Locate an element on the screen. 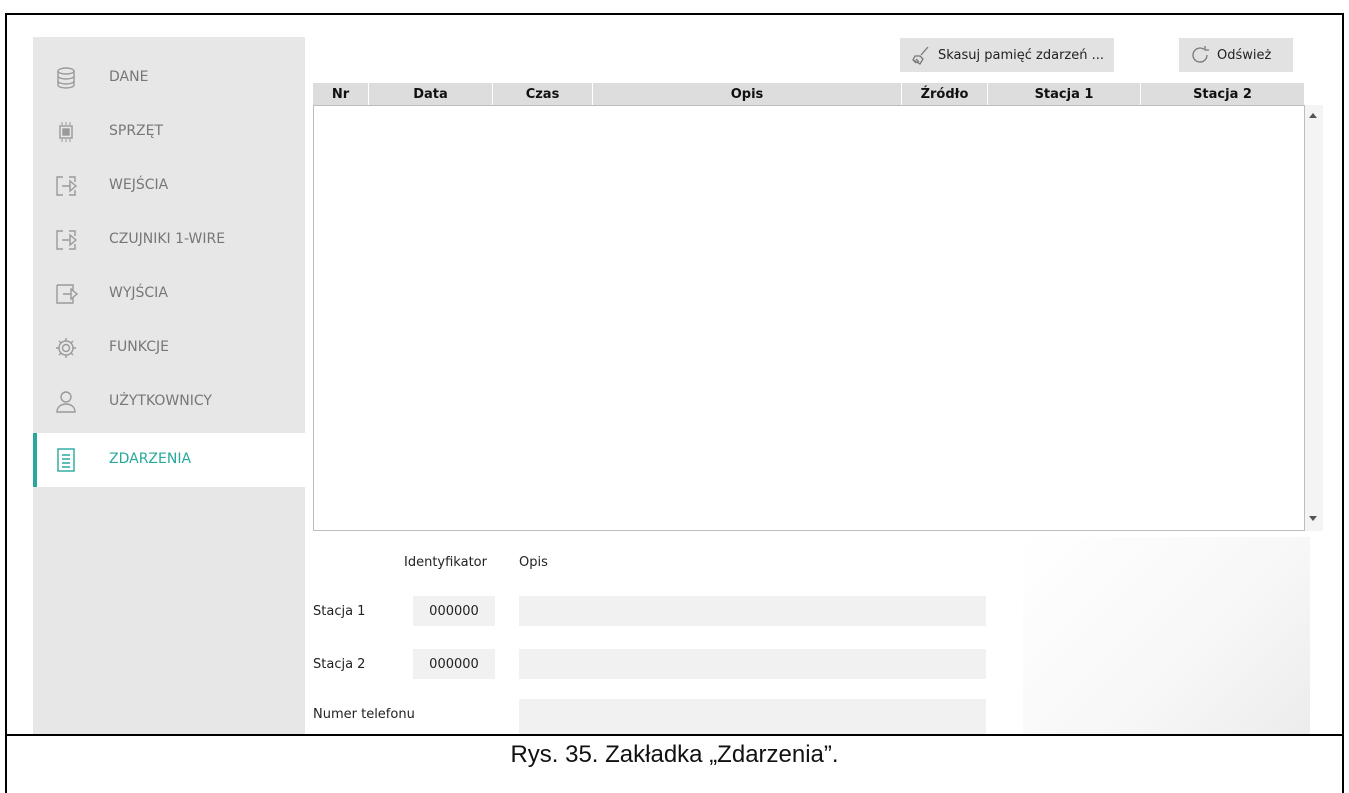 The width and height of the screenshot is (1349, 793). sidebar-item-label: WYJŚCIA is located at coordinates (138, 293).